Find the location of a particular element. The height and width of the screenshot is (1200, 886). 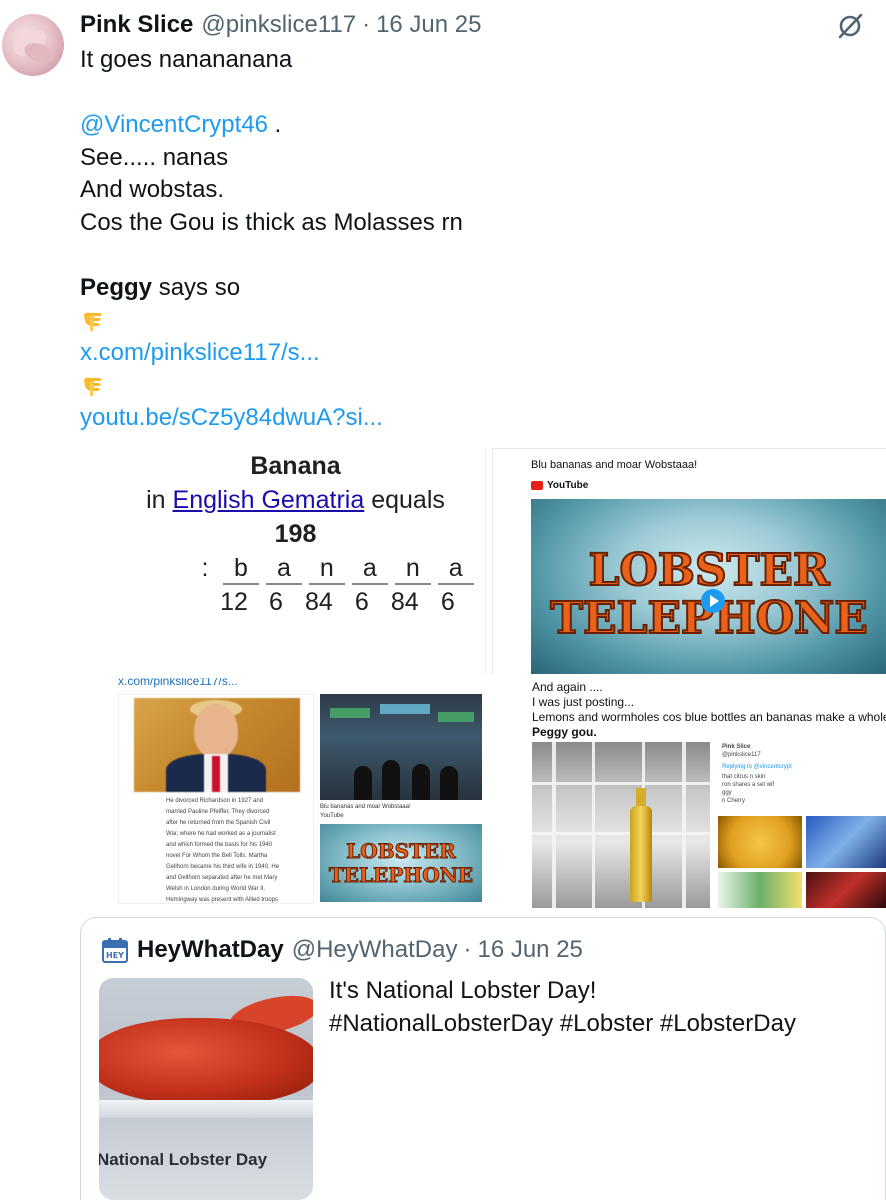

avatar is located at coordinates (33, 45).